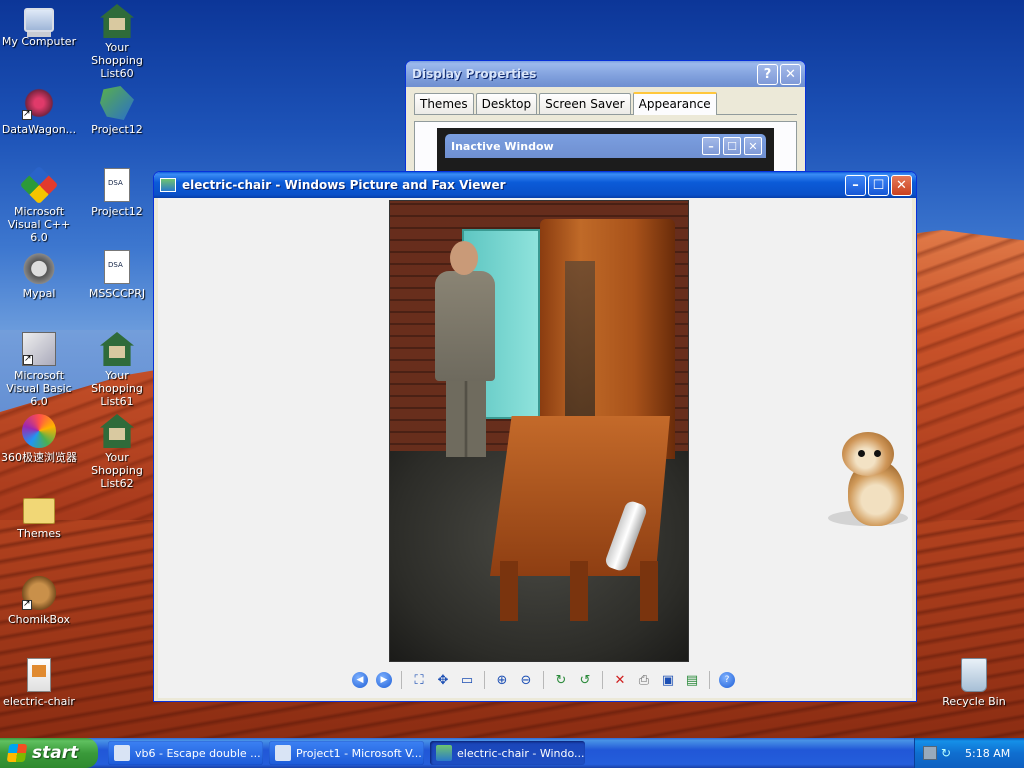 This screenshot has width=1024, height=768. I want to click on desktop-icon-label: Recycle Bin, so click(974, 701).